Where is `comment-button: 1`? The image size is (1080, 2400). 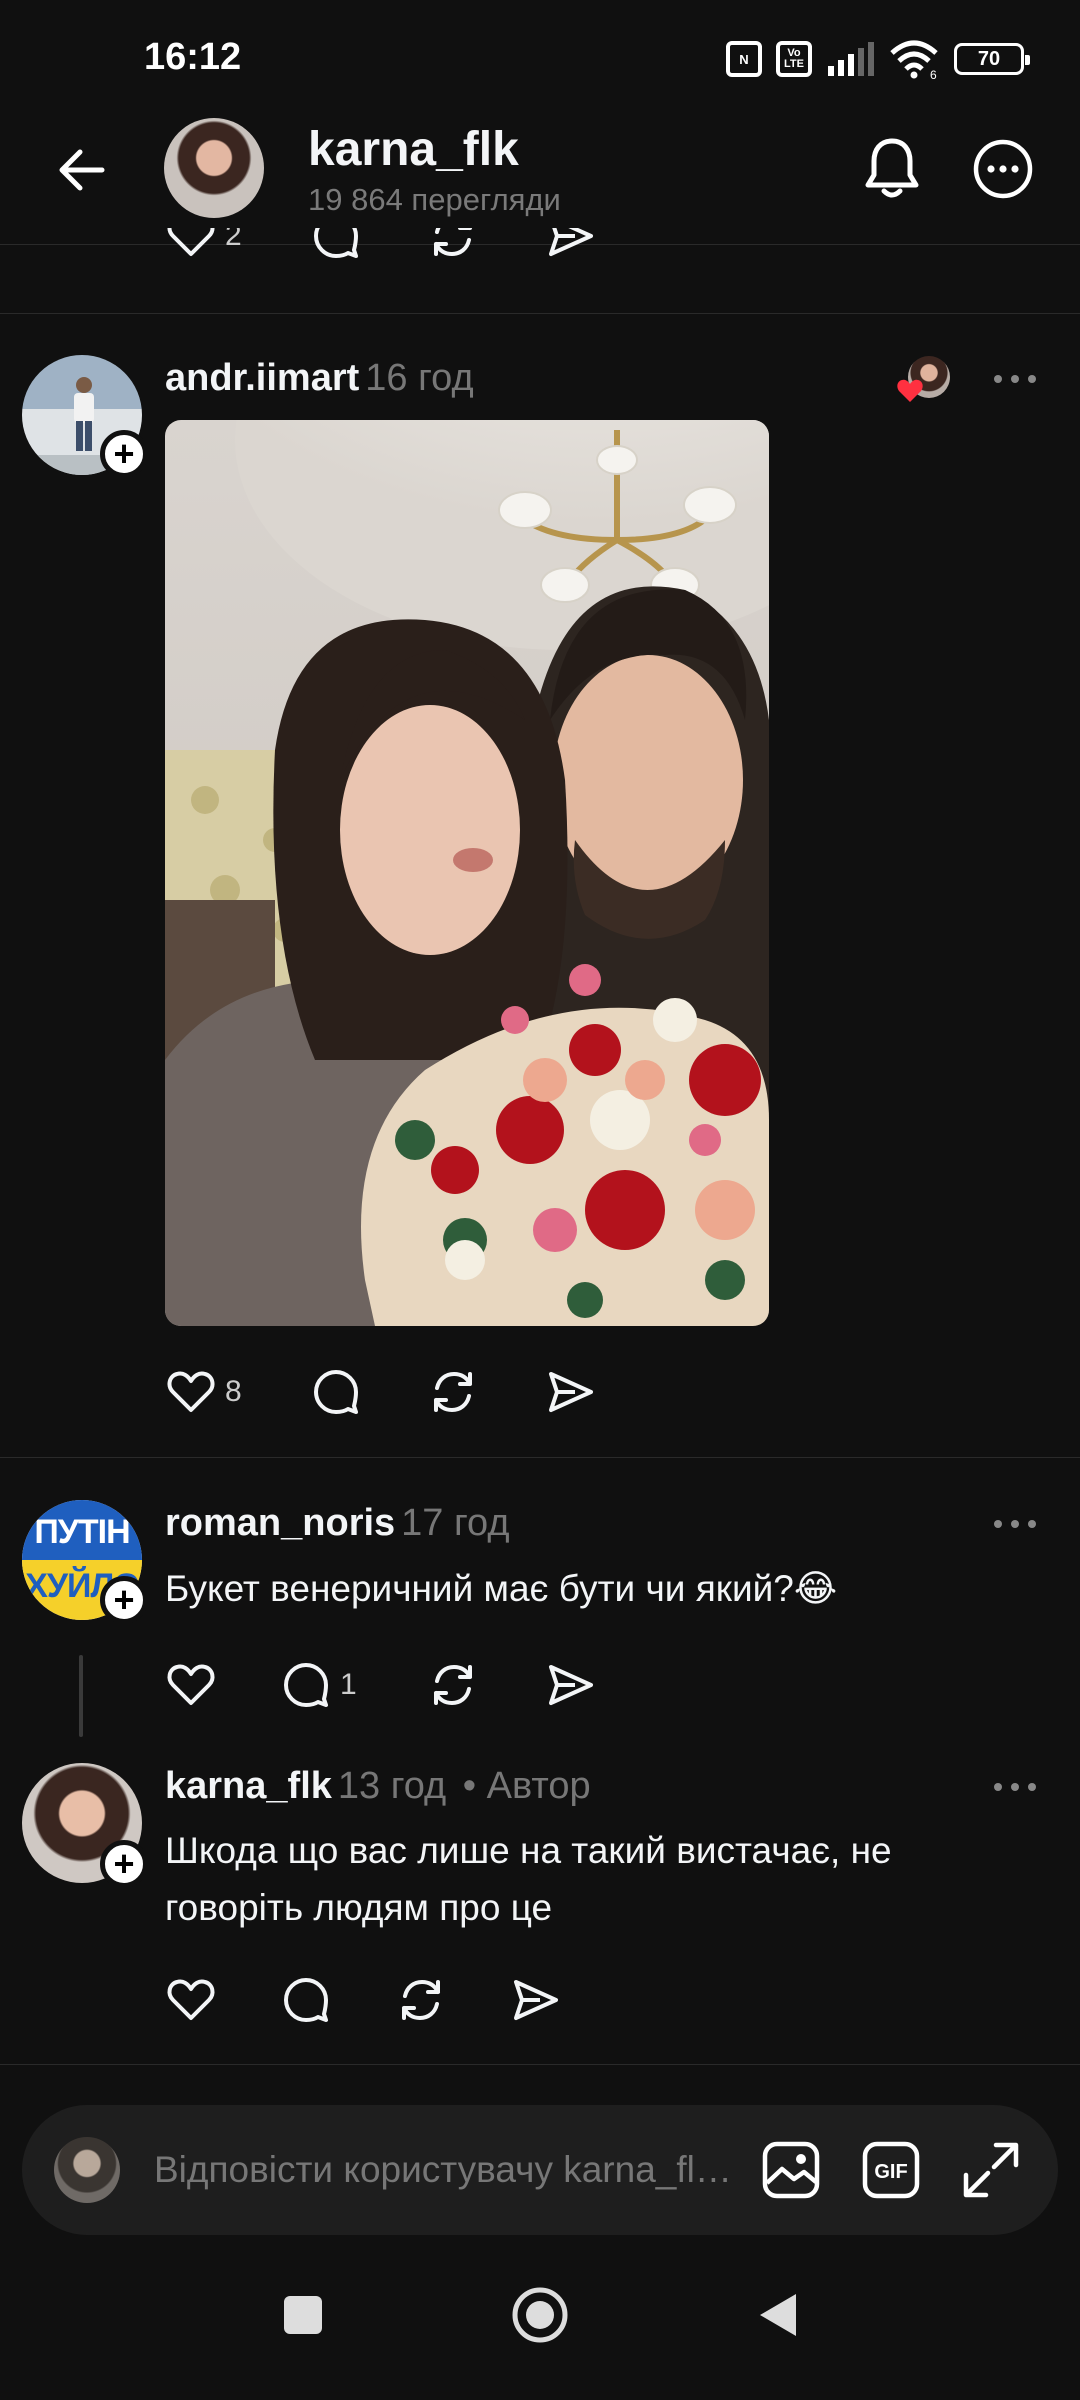
comment-button: 1 is located at coordinates (318, 1685).